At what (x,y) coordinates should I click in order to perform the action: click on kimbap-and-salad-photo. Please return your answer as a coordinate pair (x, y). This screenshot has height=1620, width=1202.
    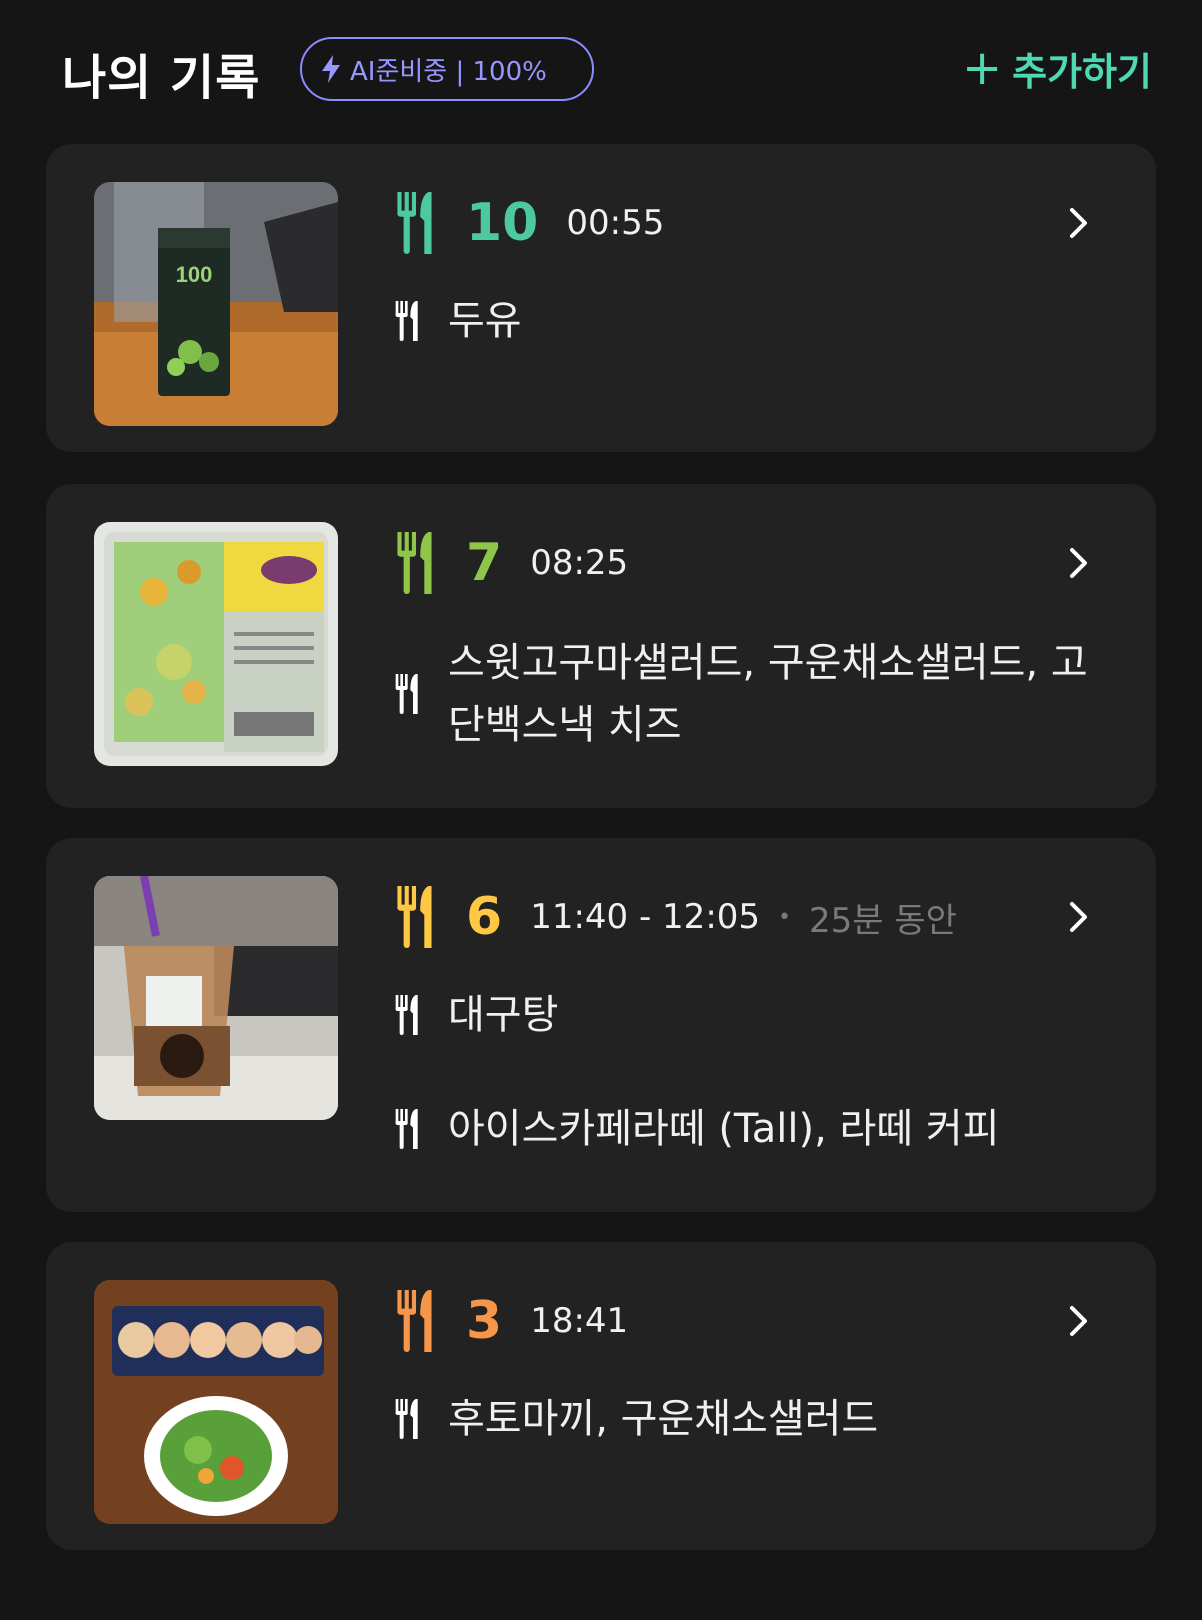
    Looking at the image, I should click on (216, 1402).